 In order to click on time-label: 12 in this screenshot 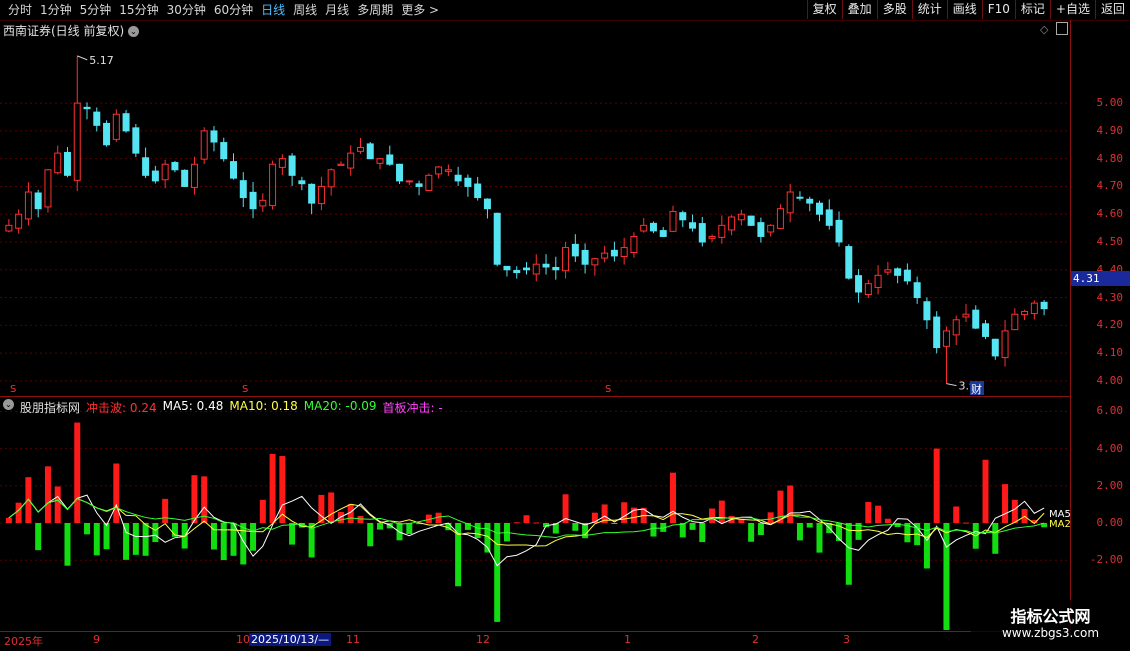, I will do `click(483, 639)`.